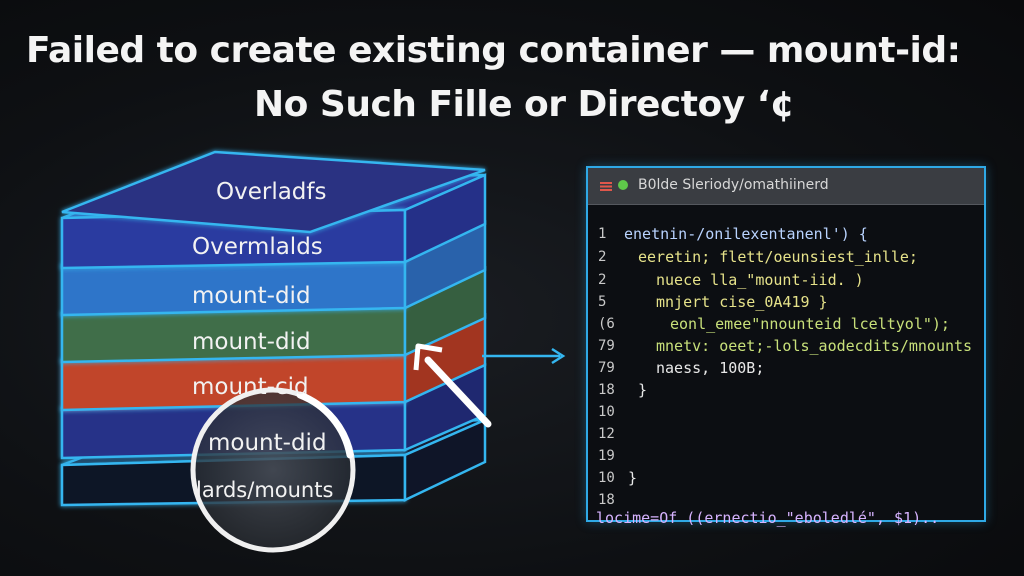 This screenshot has width=1024, height=576. I want to click on code-line: locime=Of ((ernectio_"eboledlé", $1).., so click(786, 518).